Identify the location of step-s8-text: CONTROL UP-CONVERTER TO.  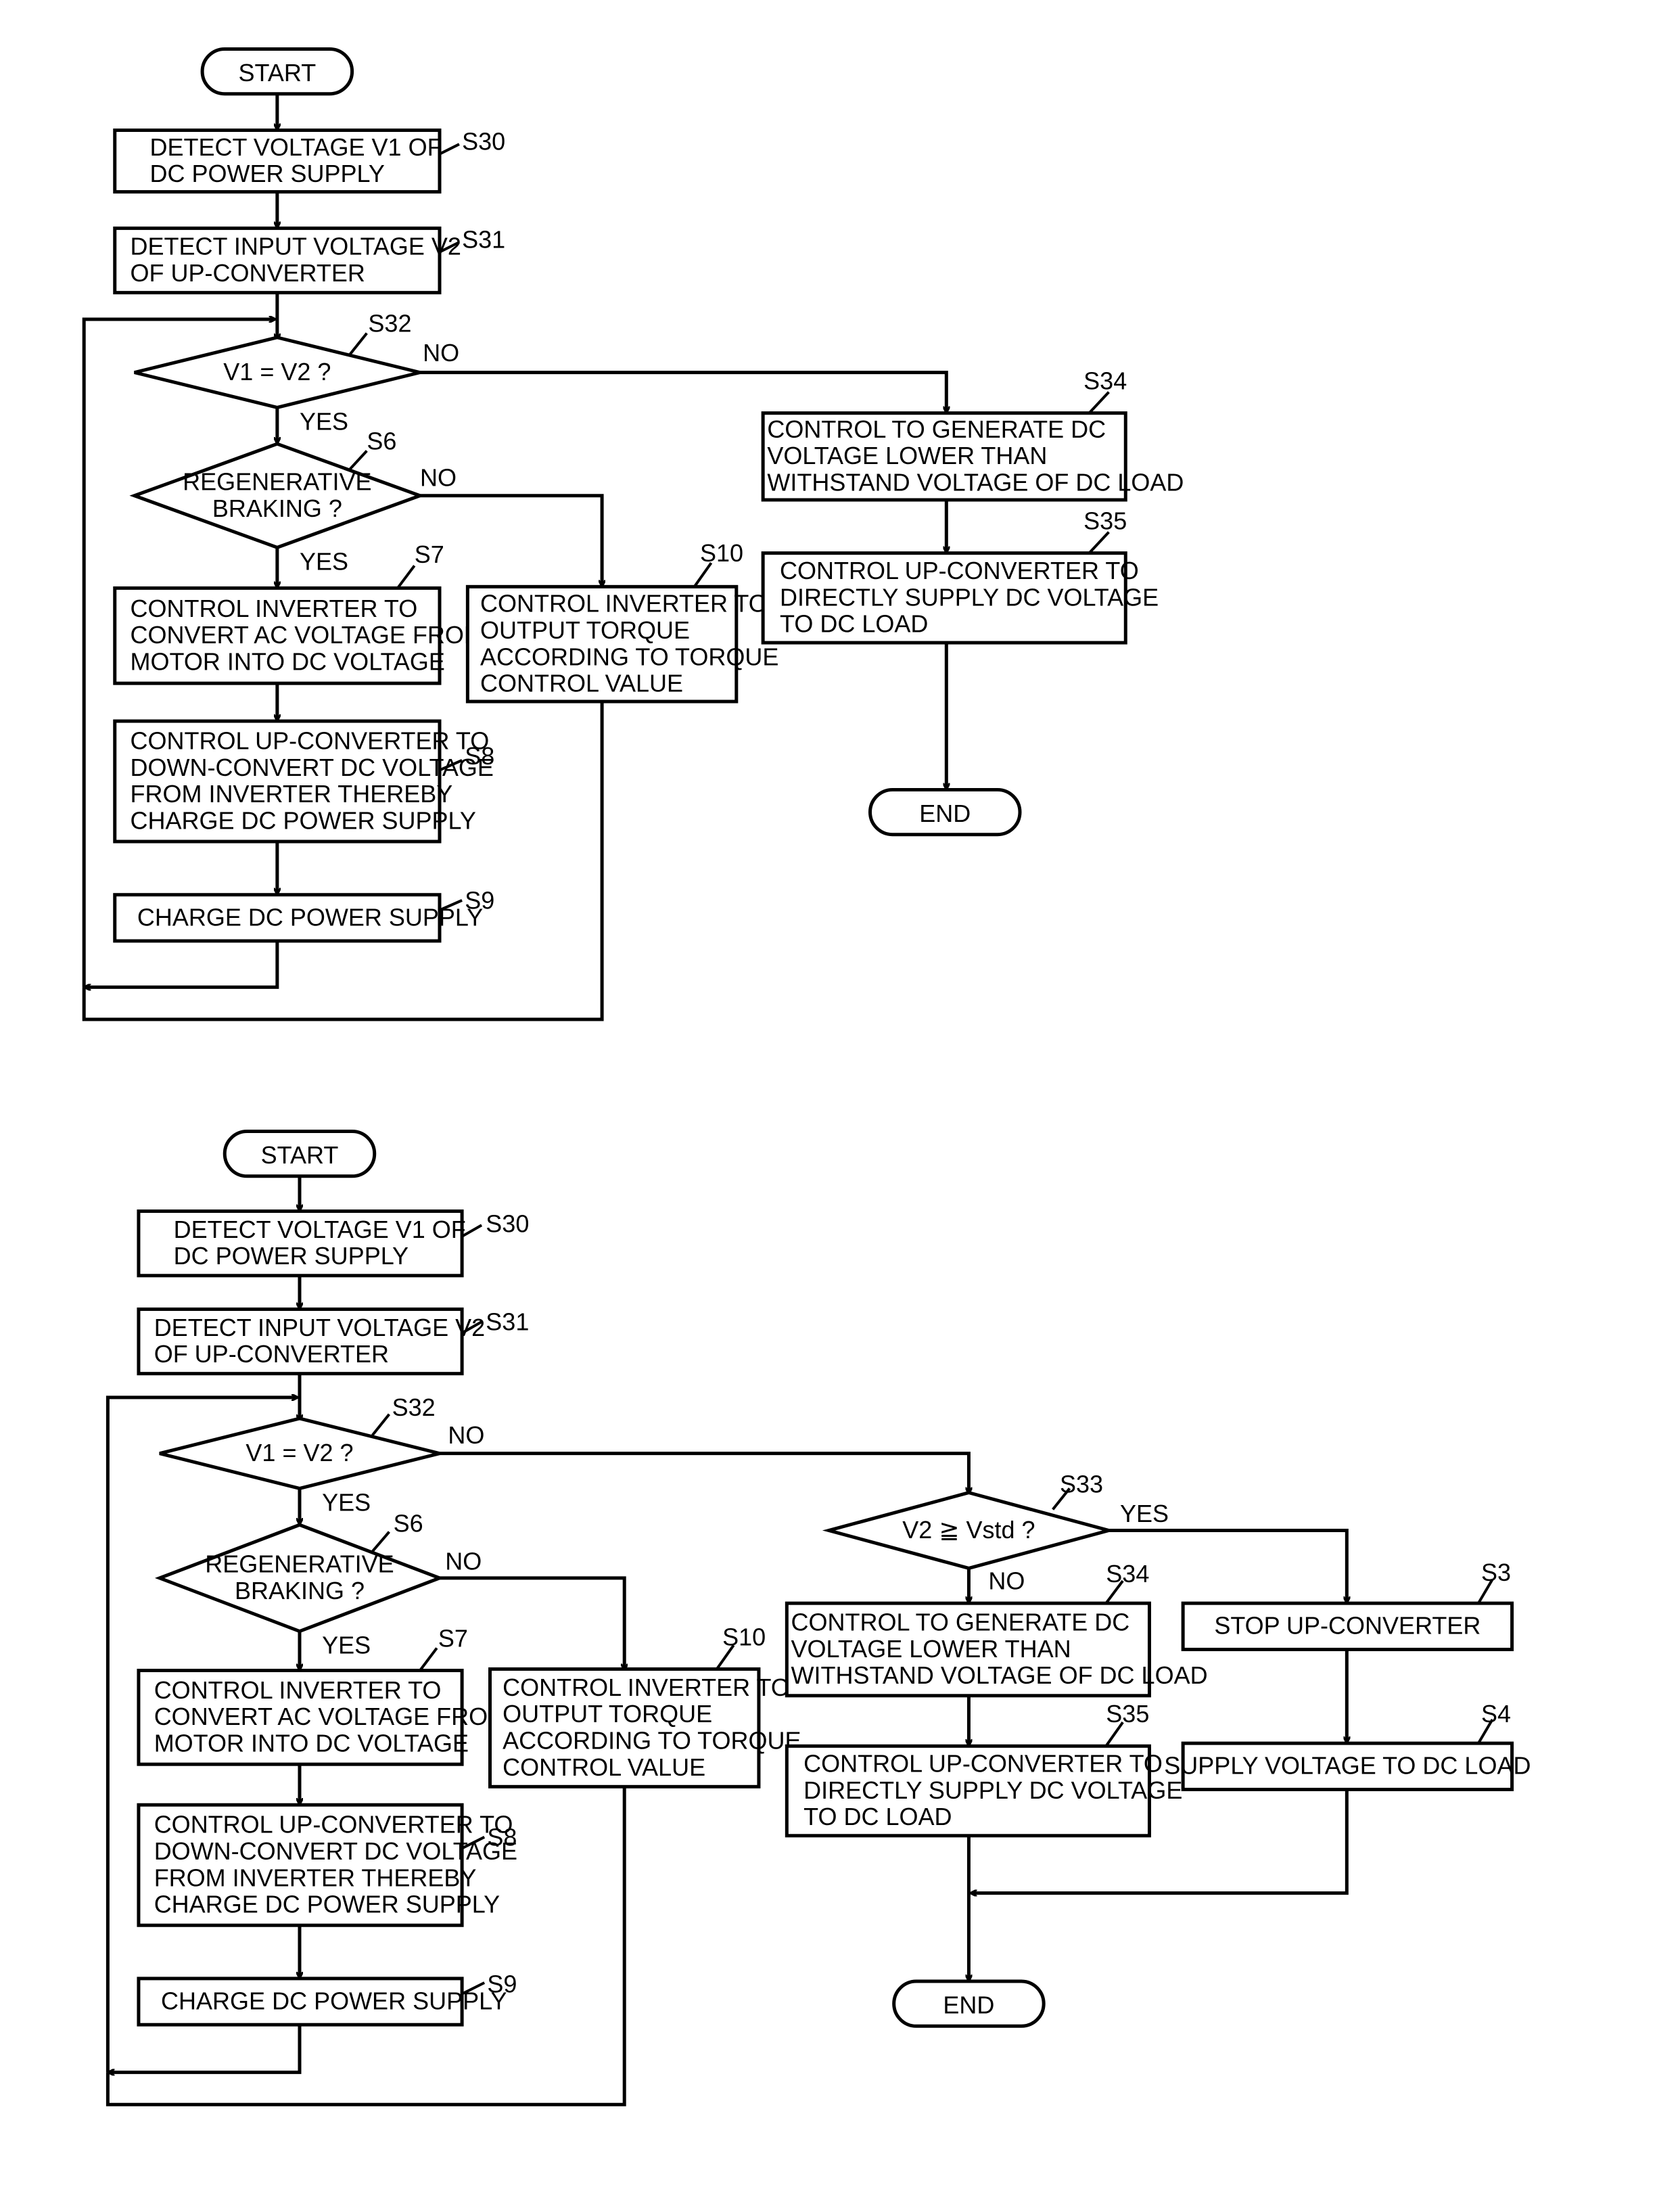
(310, 740).